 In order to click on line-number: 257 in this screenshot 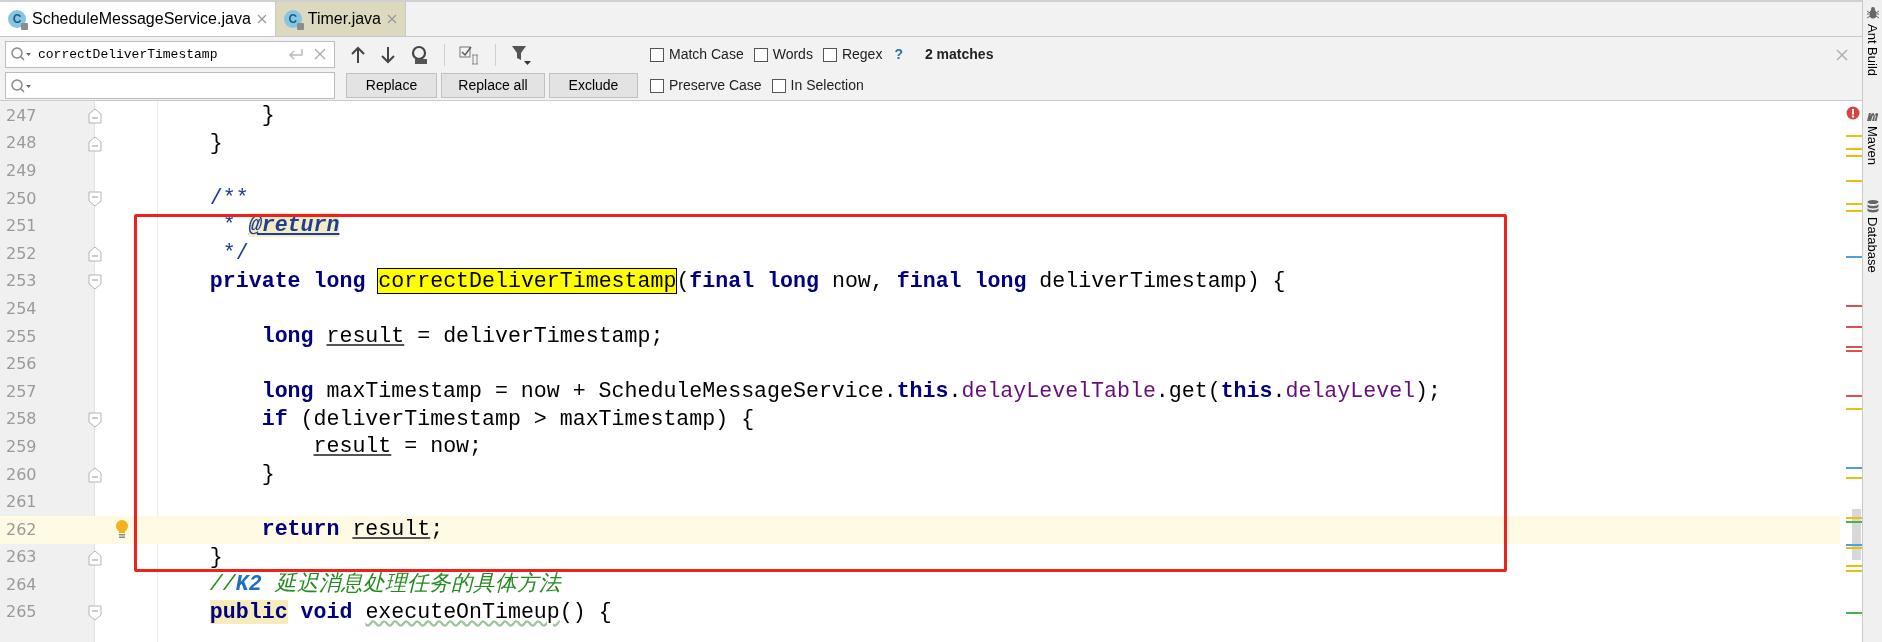, I will do `click(21, 391)`.